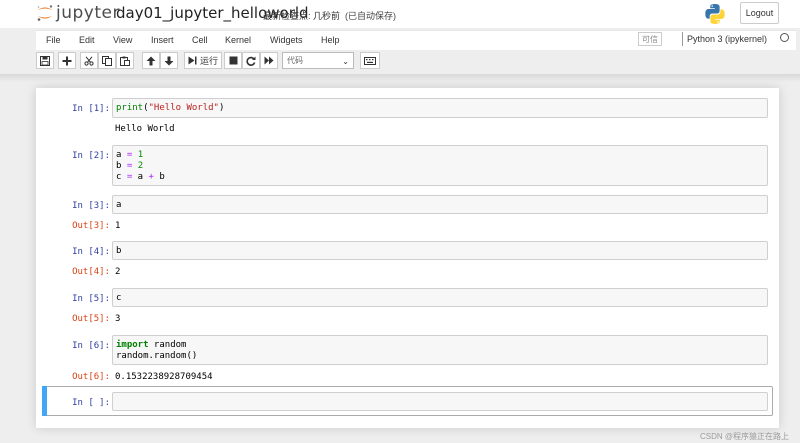 This screenshot has height=443, width=800. What do you see at coordinates (192, 60) in the screenshot?
I see `play-step-icon` at bounding box center [192, 60].